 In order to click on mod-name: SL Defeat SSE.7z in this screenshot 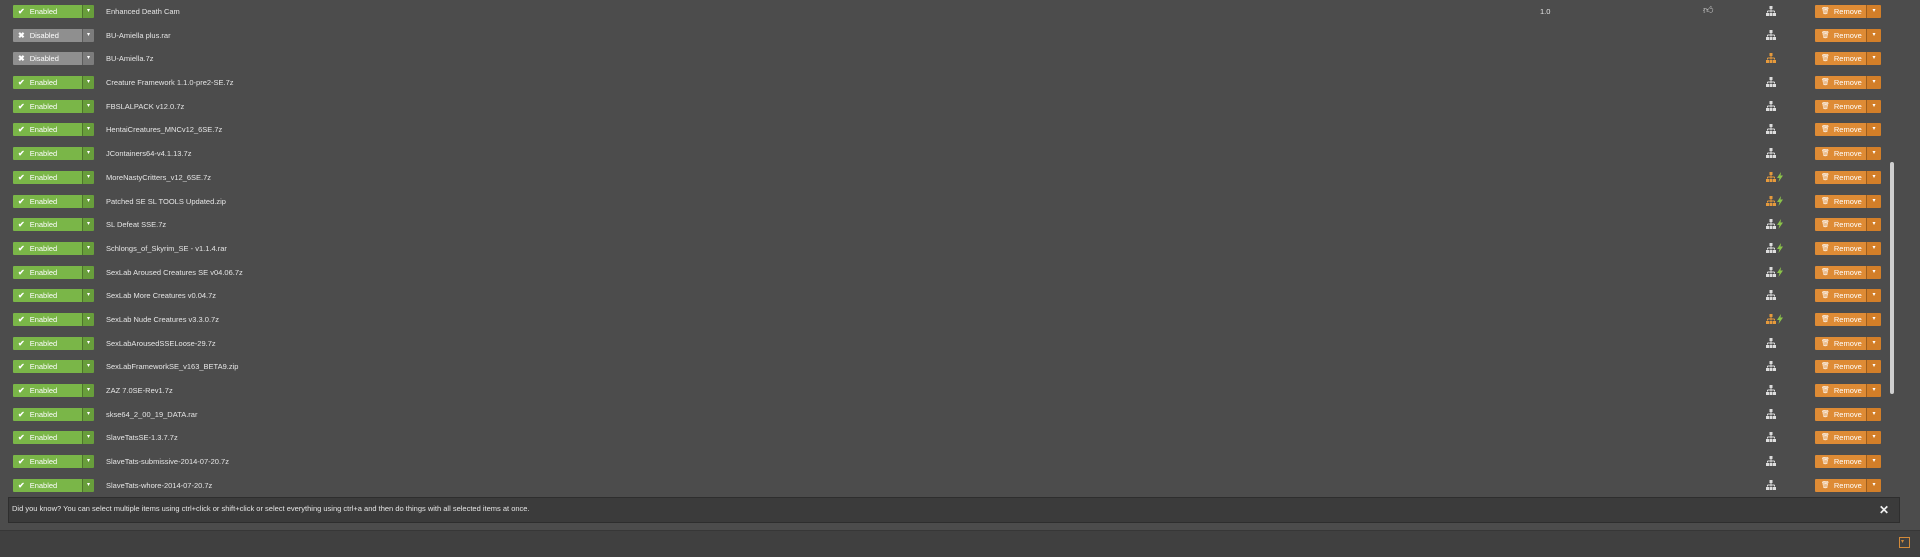, I will do `click(136, 225)`.